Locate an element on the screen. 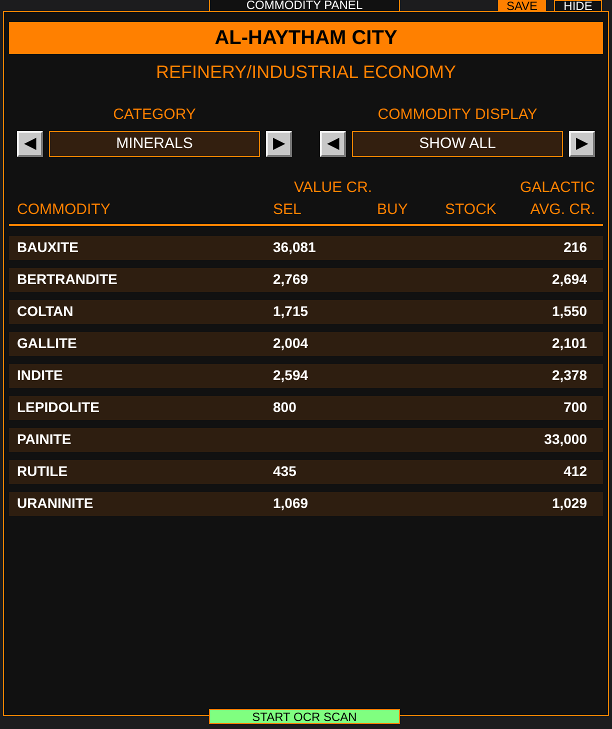  sell-price: 36,081 is located at coordinates (295, 247).